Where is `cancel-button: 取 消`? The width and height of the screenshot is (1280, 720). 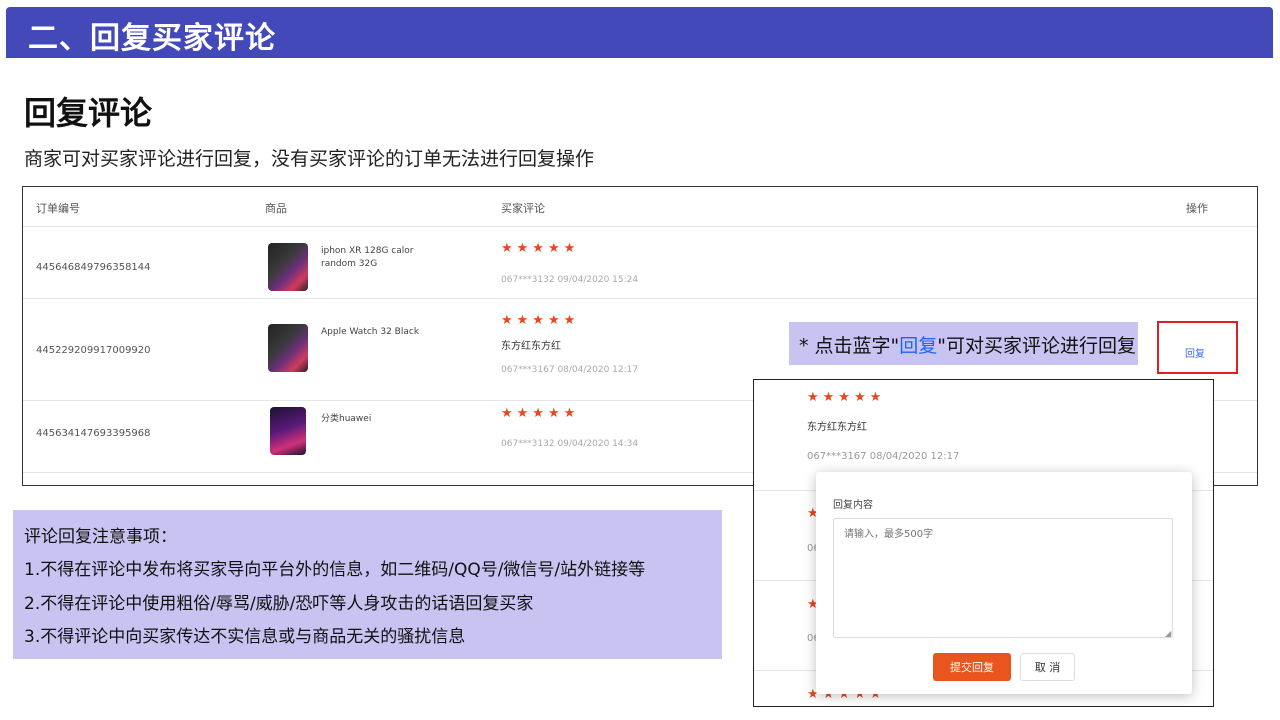
cancel-button: 取 消 is located at coordinates (1047, 667).